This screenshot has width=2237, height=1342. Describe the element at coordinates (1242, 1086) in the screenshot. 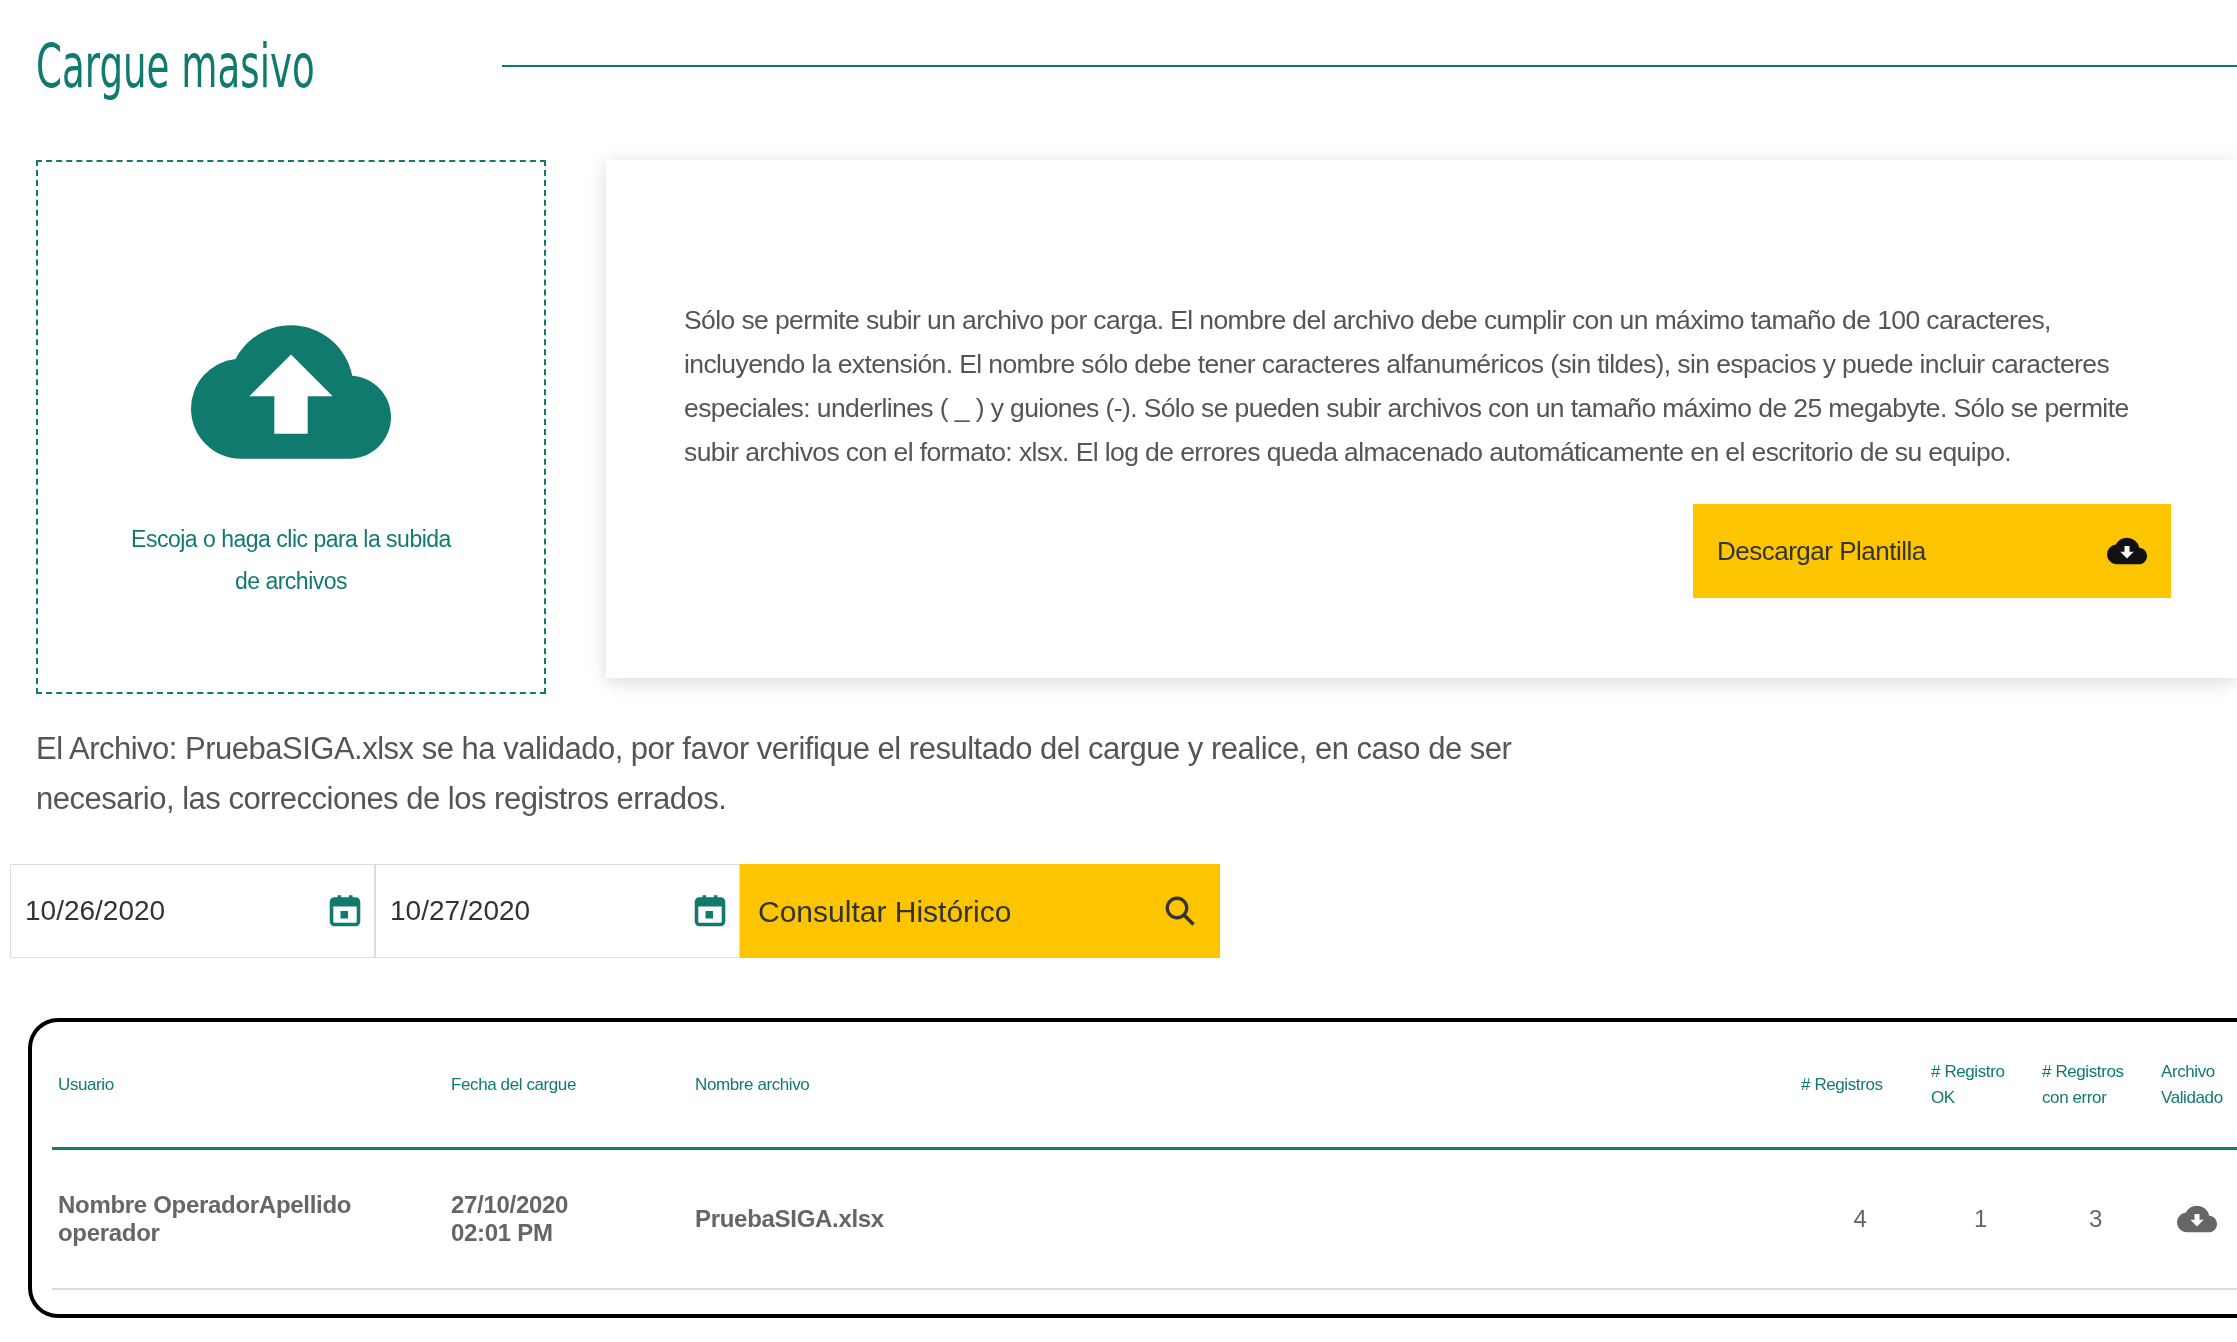

I see `column-header: Nombre archivo` at that location.